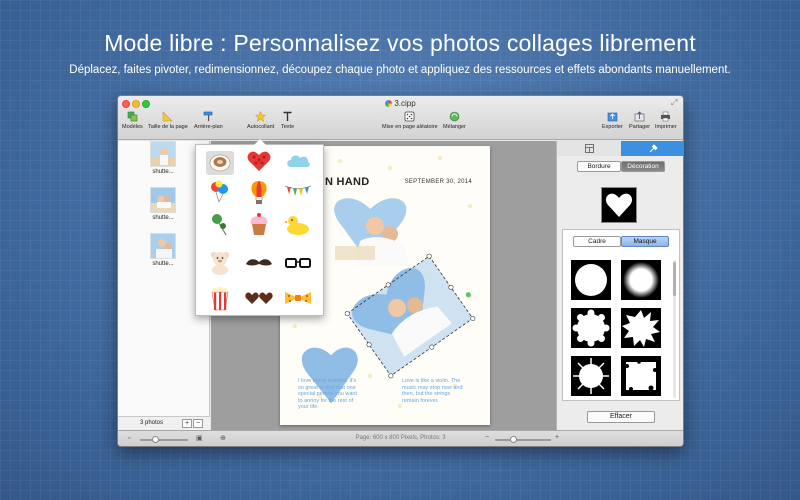 This screenshot has width=800, height=500. I want to click on page-info: Page: 600 x 800 Pixels, Photos: 3, so click(400, 438).